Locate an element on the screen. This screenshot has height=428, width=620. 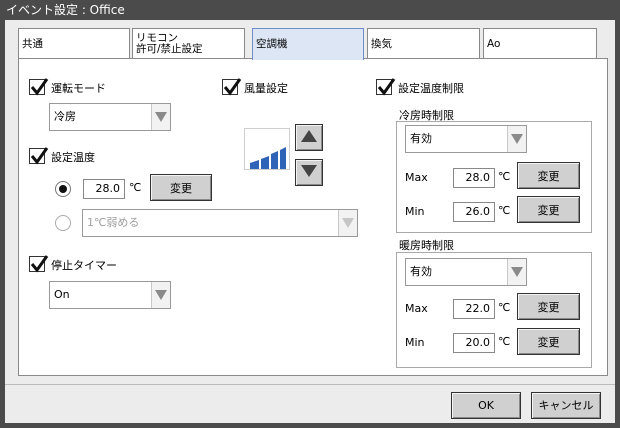
cool-limit-dropdown-arrow is located at coordinates (516, 139).